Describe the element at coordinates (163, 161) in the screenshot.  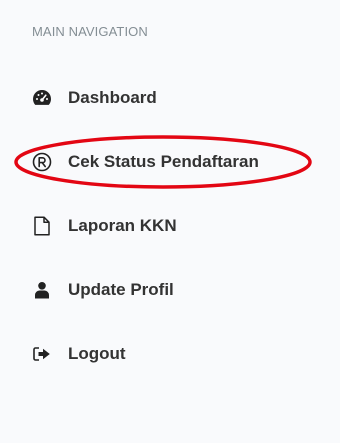
I see `sidebar-item-label: Cek Status Pendaftaran` at that location.